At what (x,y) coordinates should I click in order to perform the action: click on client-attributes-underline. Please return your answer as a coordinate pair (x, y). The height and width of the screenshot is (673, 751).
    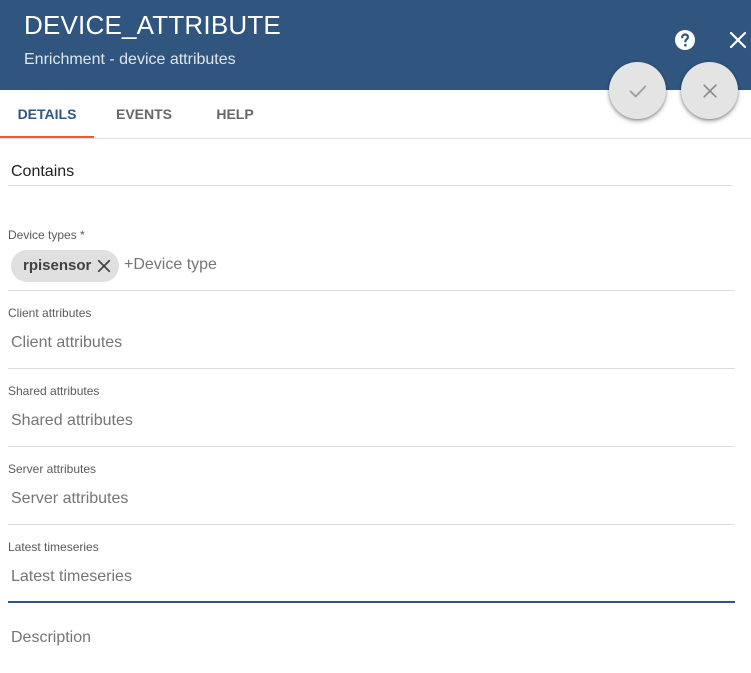
    Looking at the image, I should click on (371, 368).